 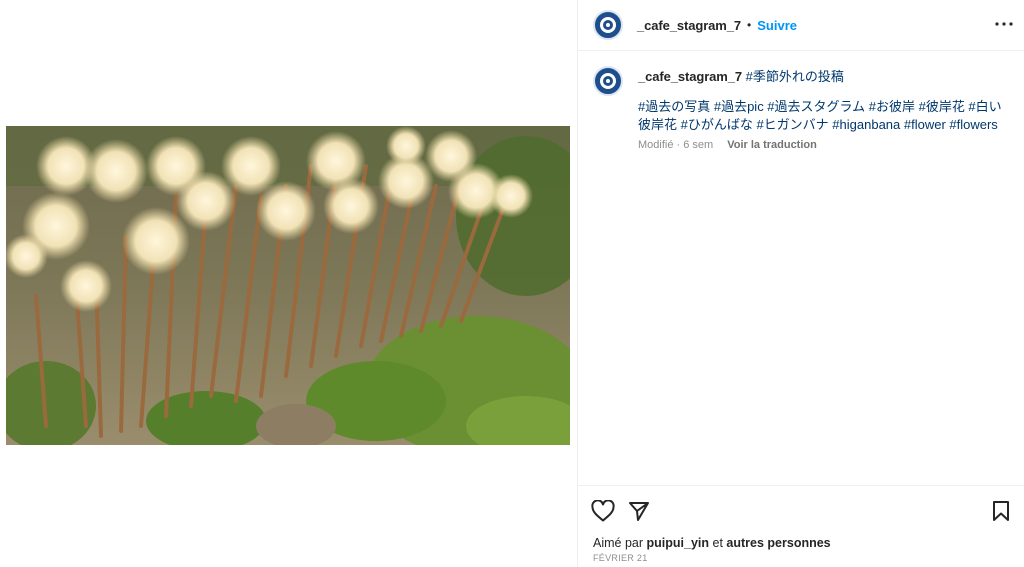 I want to click on follow-button: Suivre, so click(x=777, y=25).